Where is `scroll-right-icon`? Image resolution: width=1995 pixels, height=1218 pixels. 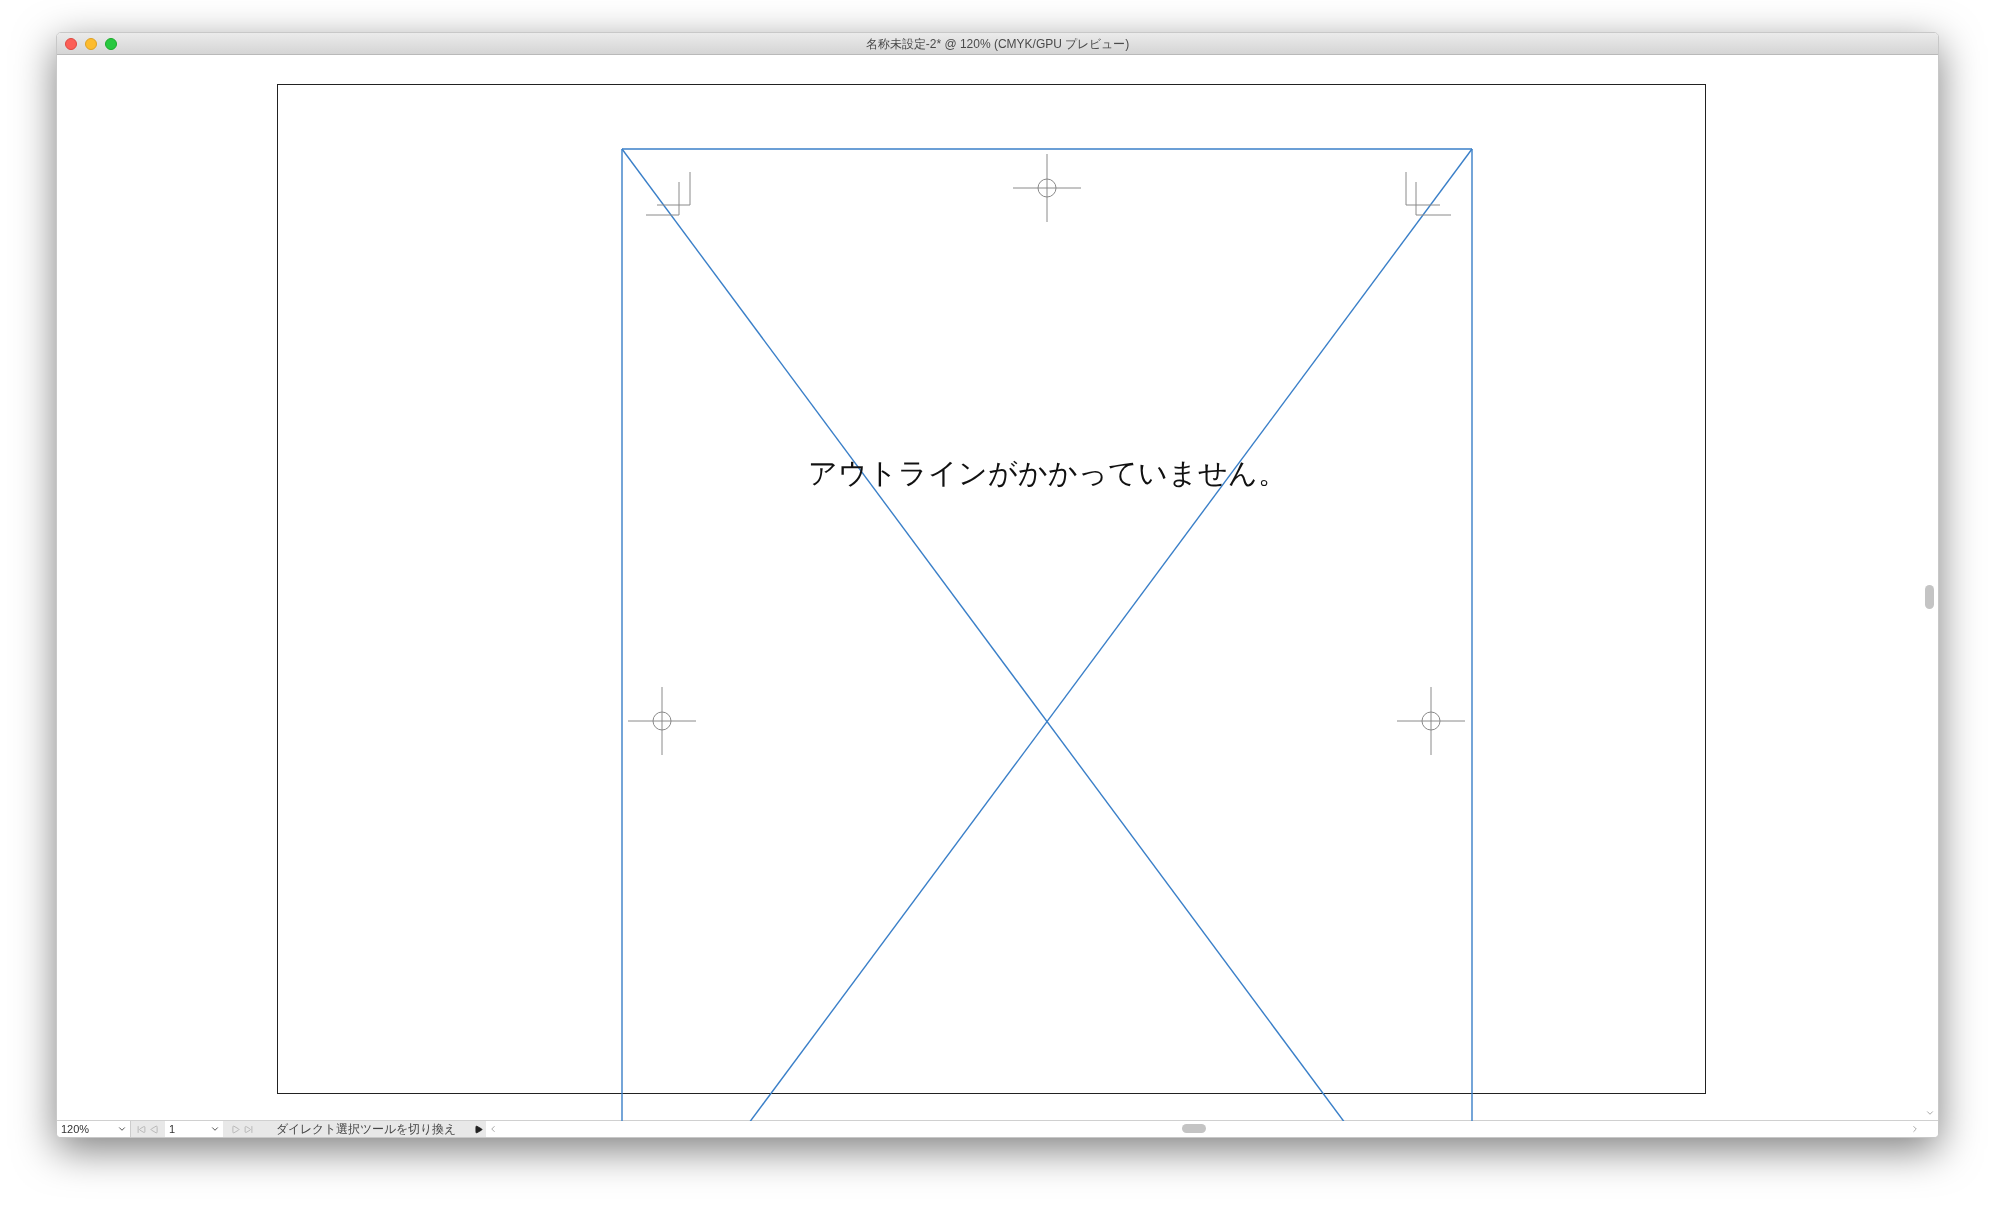
scroll-right-icon is located at coordinates (1915, 1129).